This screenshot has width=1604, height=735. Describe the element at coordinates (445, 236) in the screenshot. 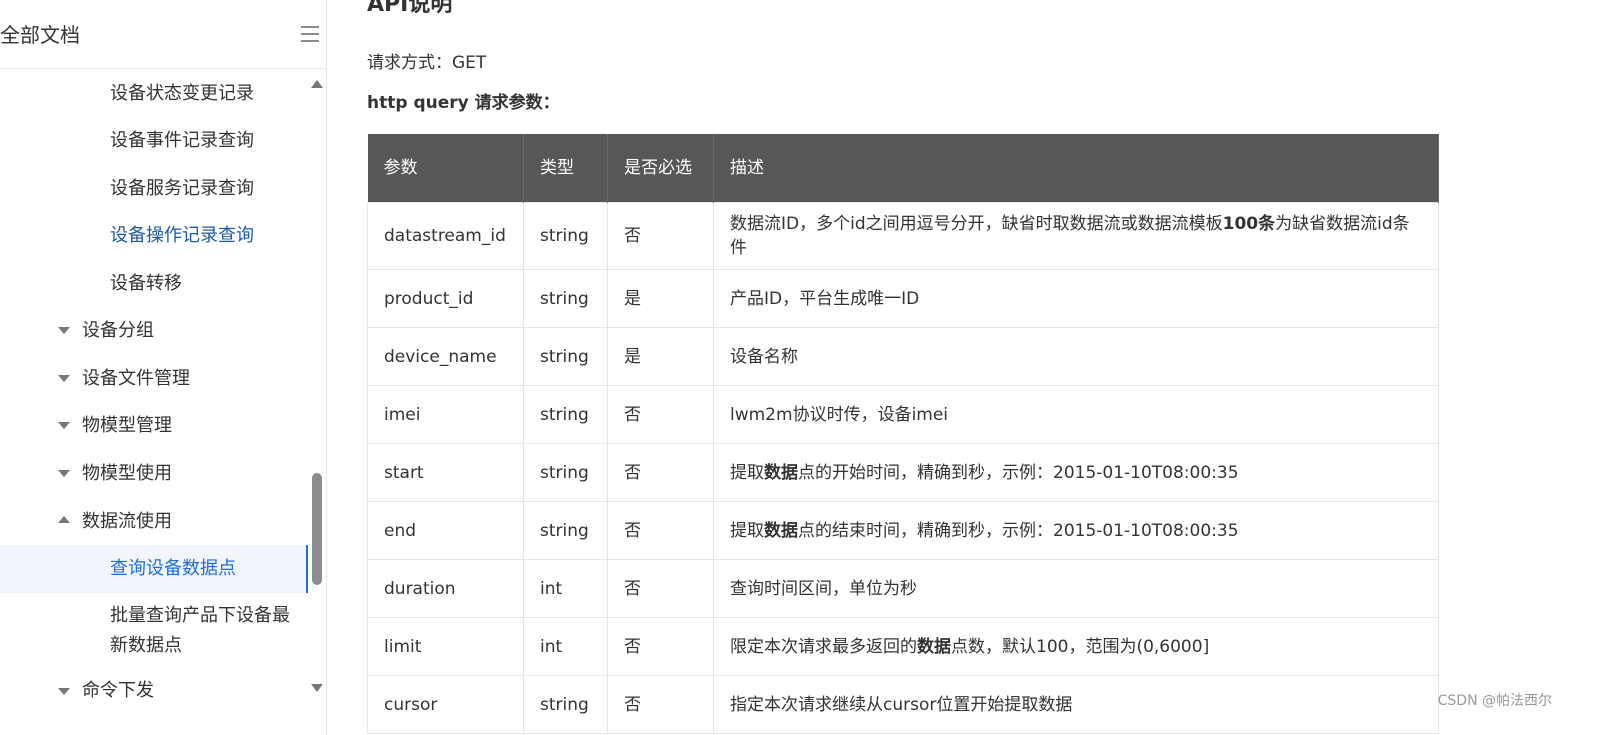

I see `cell-param: datastream_id` at that location.